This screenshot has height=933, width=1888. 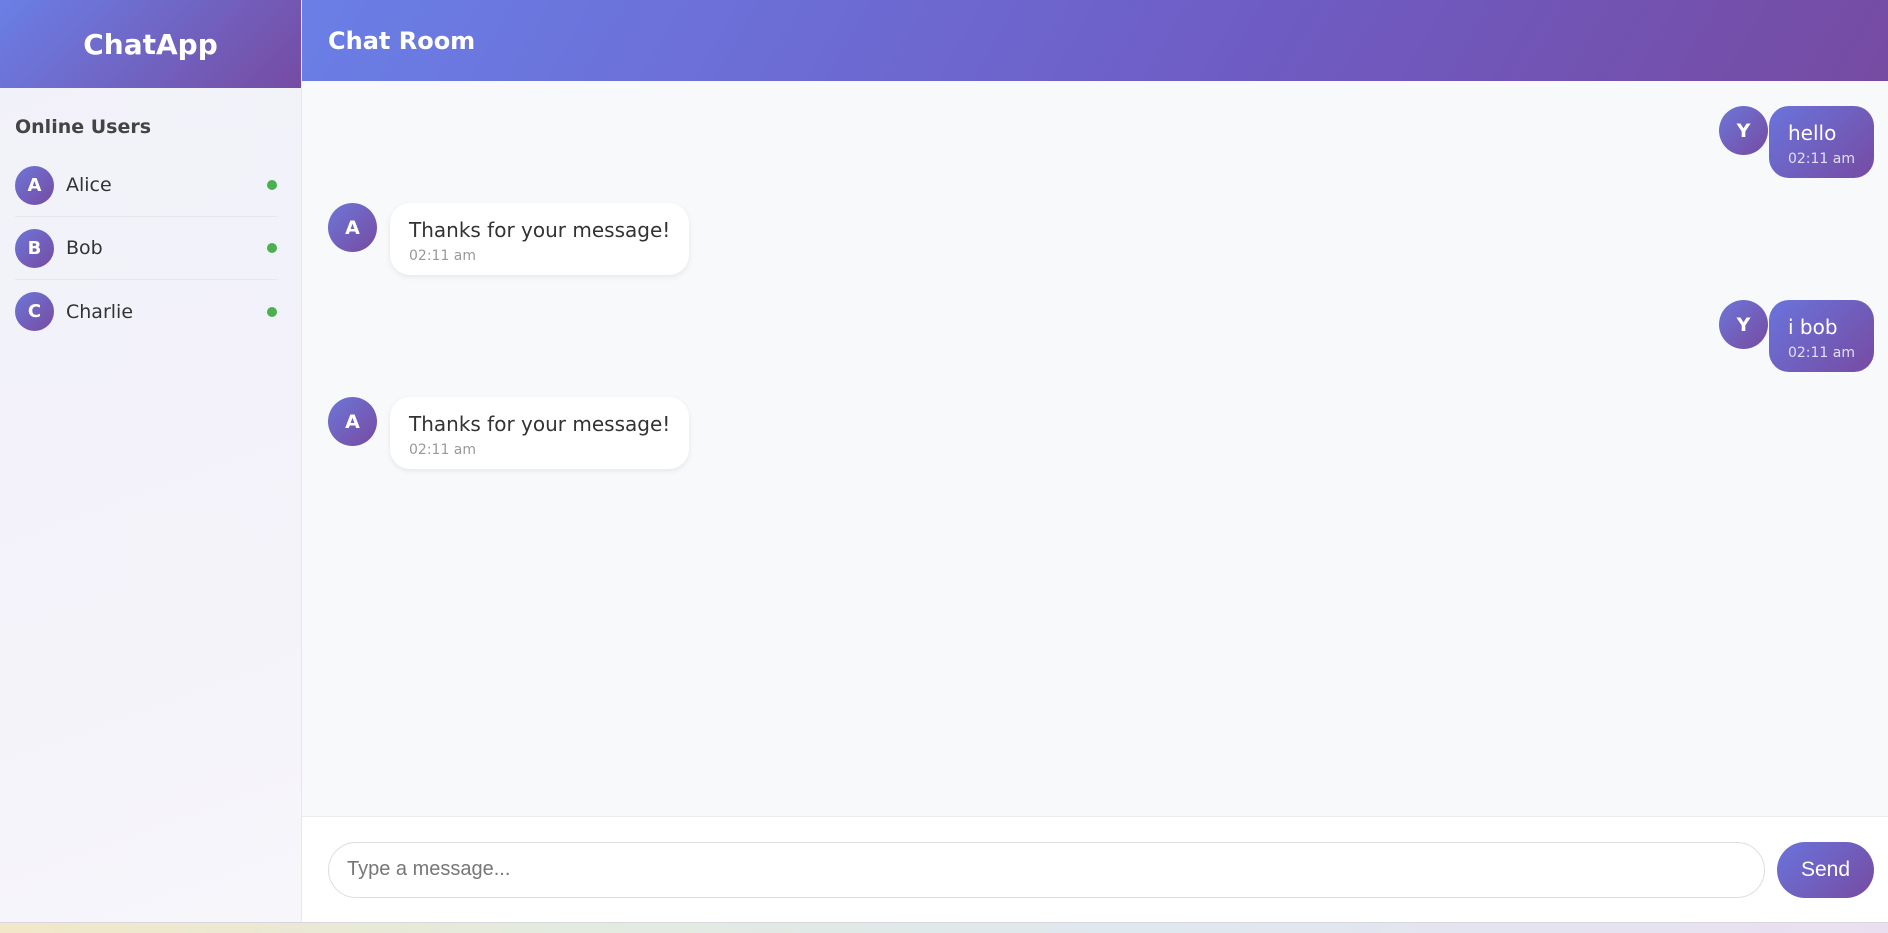 I want to click on online-users-title: Online Users, so click(x=83, y=127).